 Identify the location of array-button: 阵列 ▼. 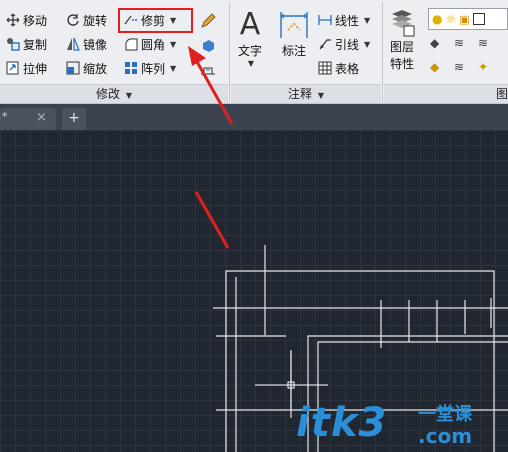
(150, 68).